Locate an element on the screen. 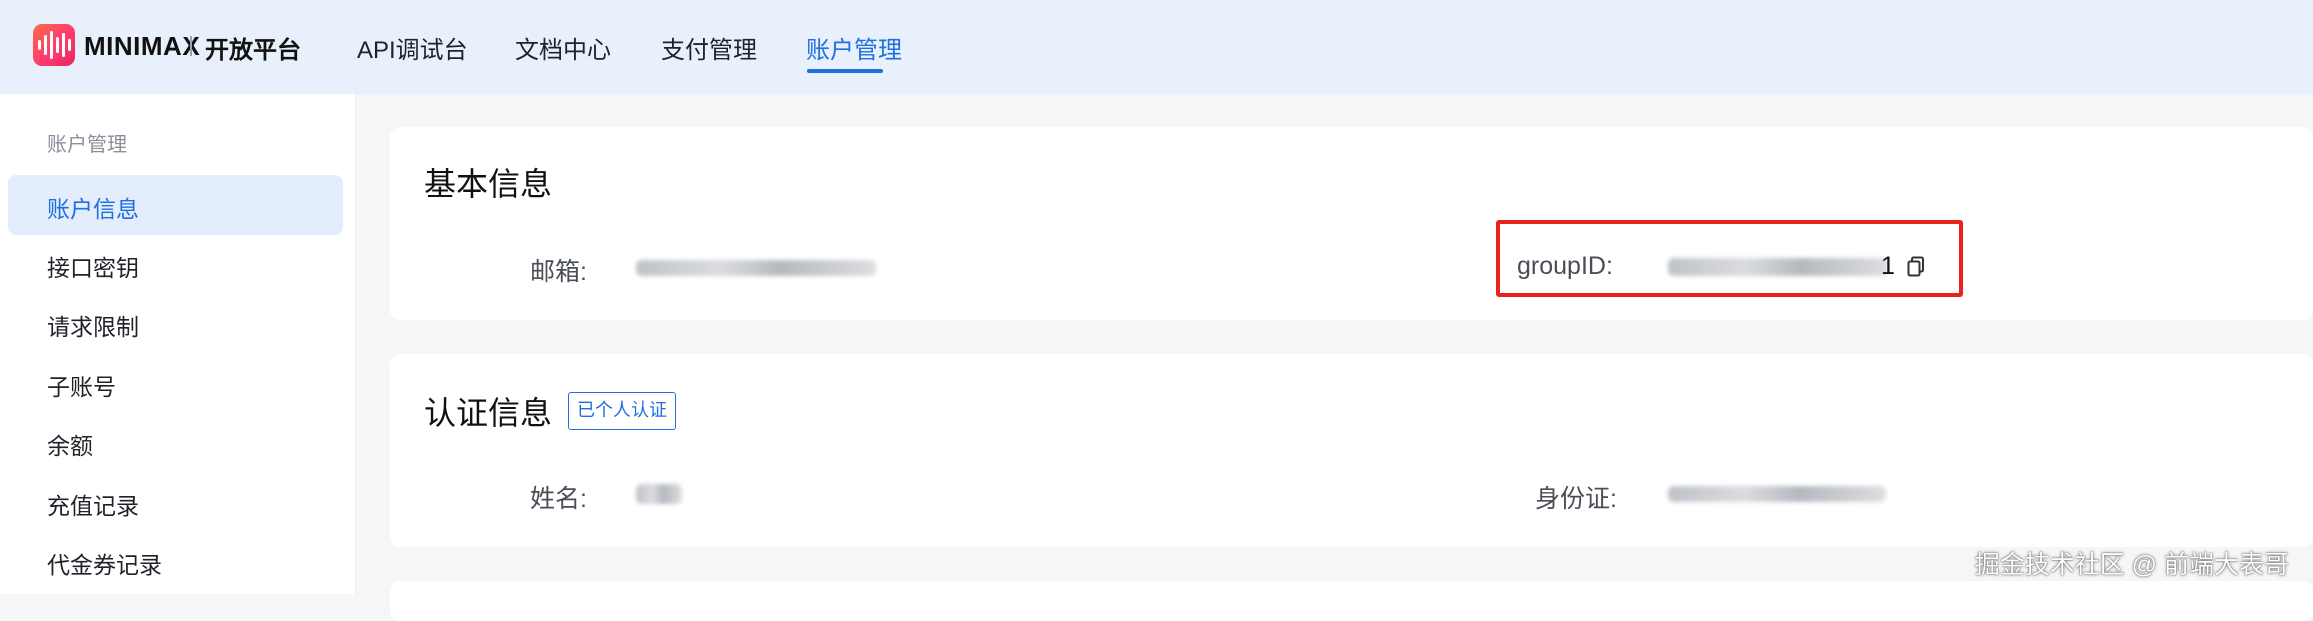  brand-divider is located at coordinates (191, 46).